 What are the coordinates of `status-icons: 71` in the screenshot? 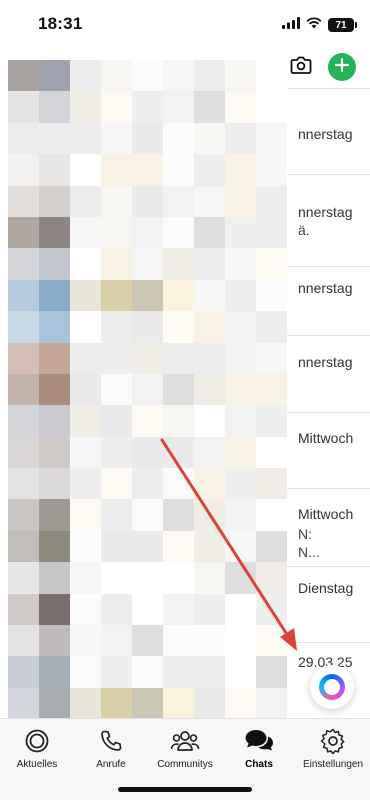 It's located at (319, 25).